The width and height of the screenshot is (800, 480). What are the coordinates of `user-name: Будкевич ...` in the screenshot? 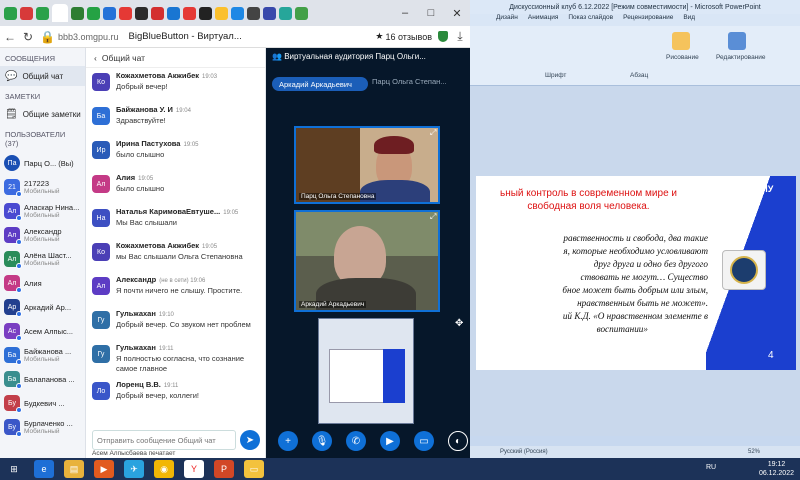 It's located at (44, 403).